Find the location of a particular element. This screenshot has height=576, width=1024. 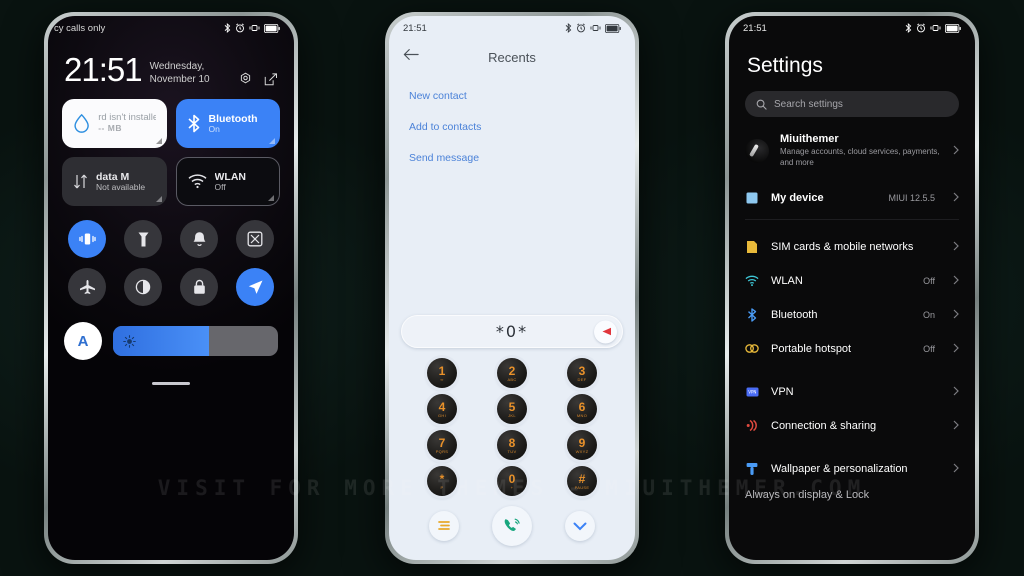

airplane-icon is located at coordinates (87, 286).